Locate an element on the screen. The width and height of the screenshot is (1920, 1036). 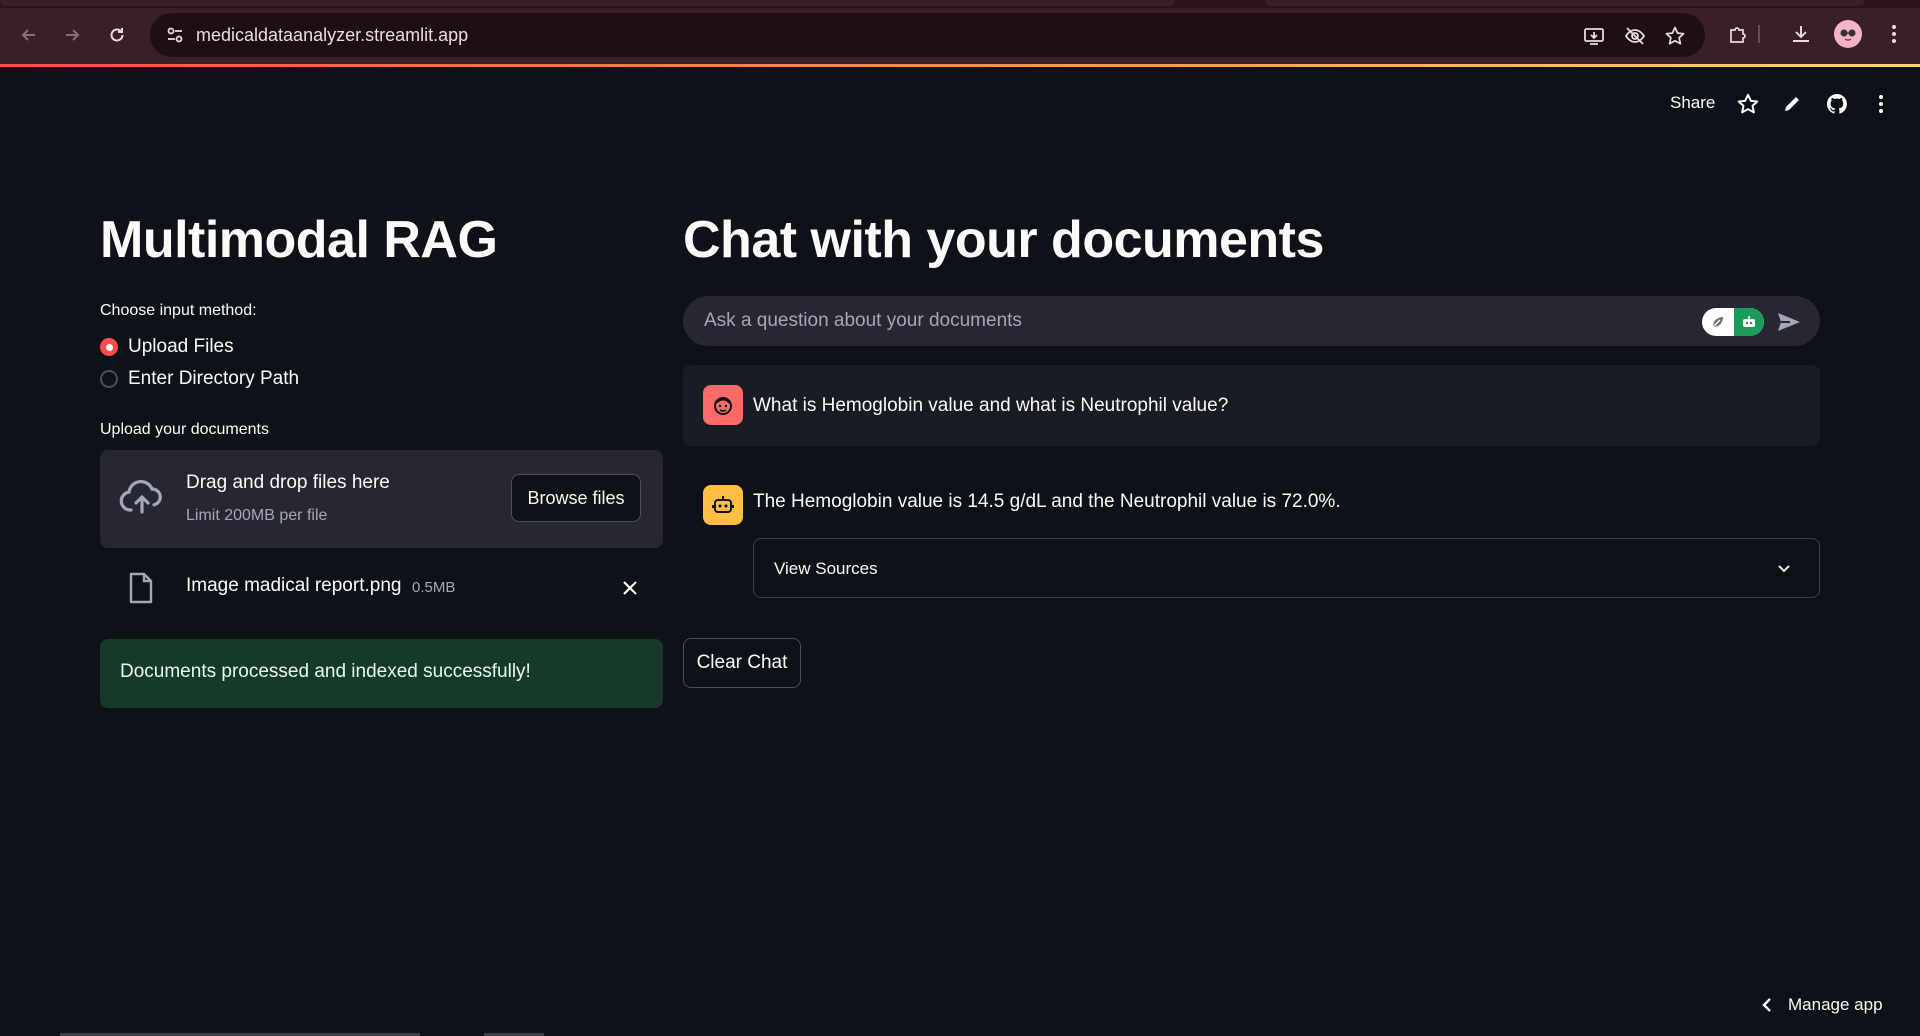
tab-strip is located at coordinates (960, 4).